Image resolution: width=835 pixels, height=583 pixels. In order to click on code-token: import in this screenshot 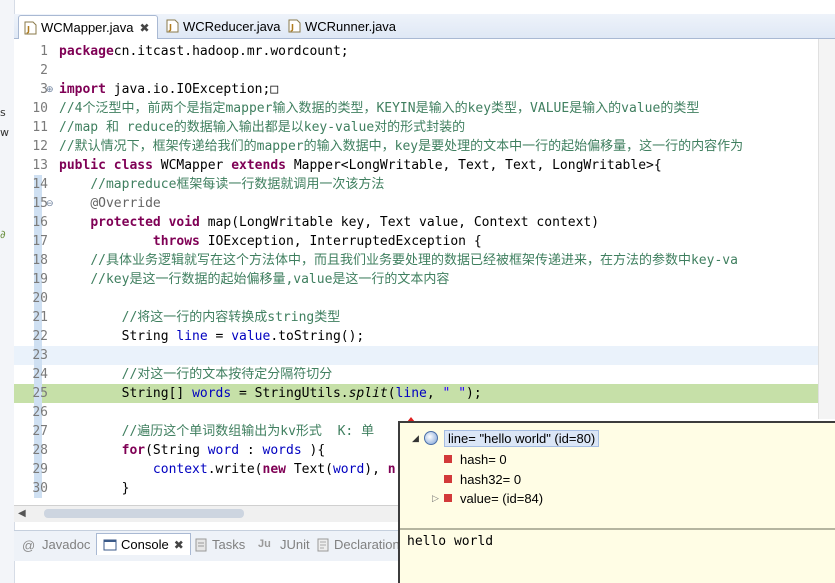, I will do `click(82, 89)`.